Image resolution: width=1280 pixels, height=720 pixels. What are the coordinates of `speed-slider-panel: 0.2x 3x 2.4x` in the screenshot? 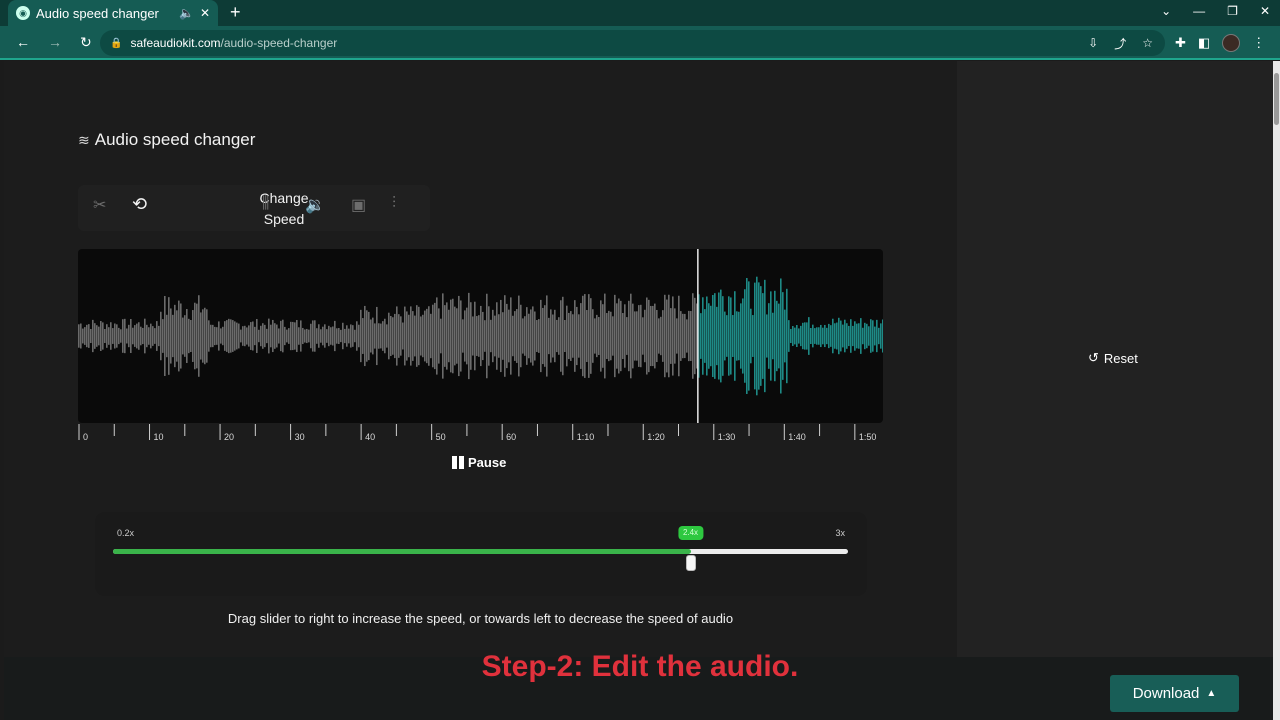 It's located at (481, 554).